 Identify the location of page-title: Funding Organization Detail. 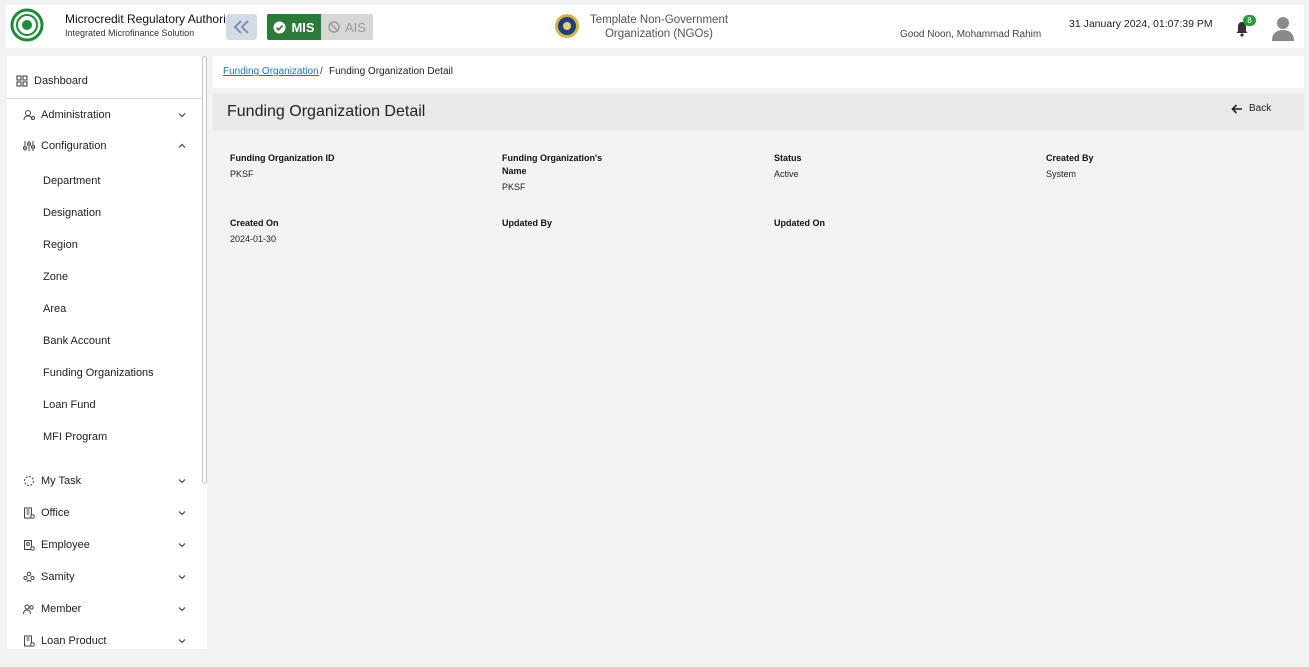
(326, 111).